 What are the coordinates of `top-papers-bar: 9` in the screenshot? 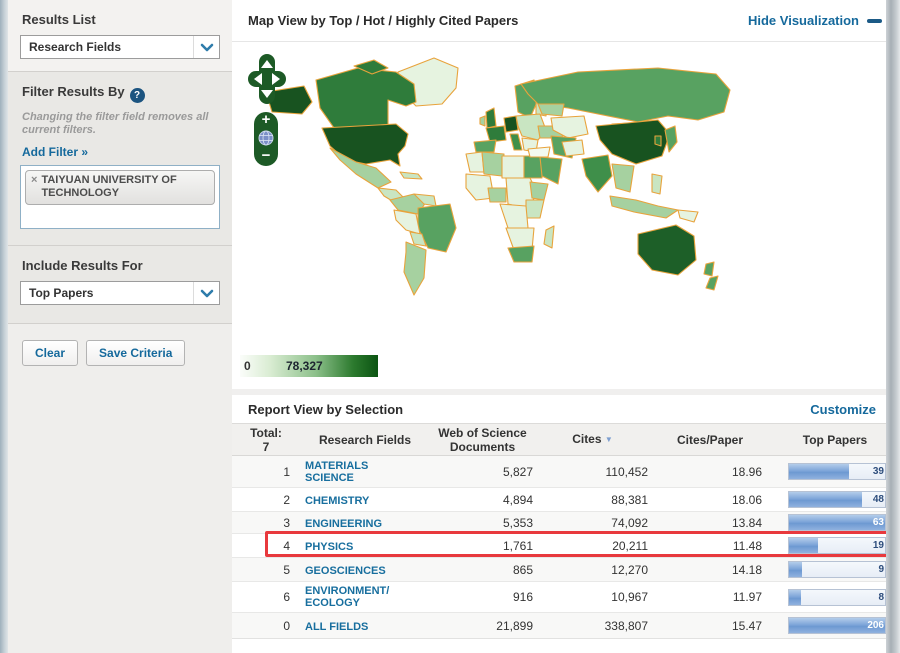 It's located at (837, 569).